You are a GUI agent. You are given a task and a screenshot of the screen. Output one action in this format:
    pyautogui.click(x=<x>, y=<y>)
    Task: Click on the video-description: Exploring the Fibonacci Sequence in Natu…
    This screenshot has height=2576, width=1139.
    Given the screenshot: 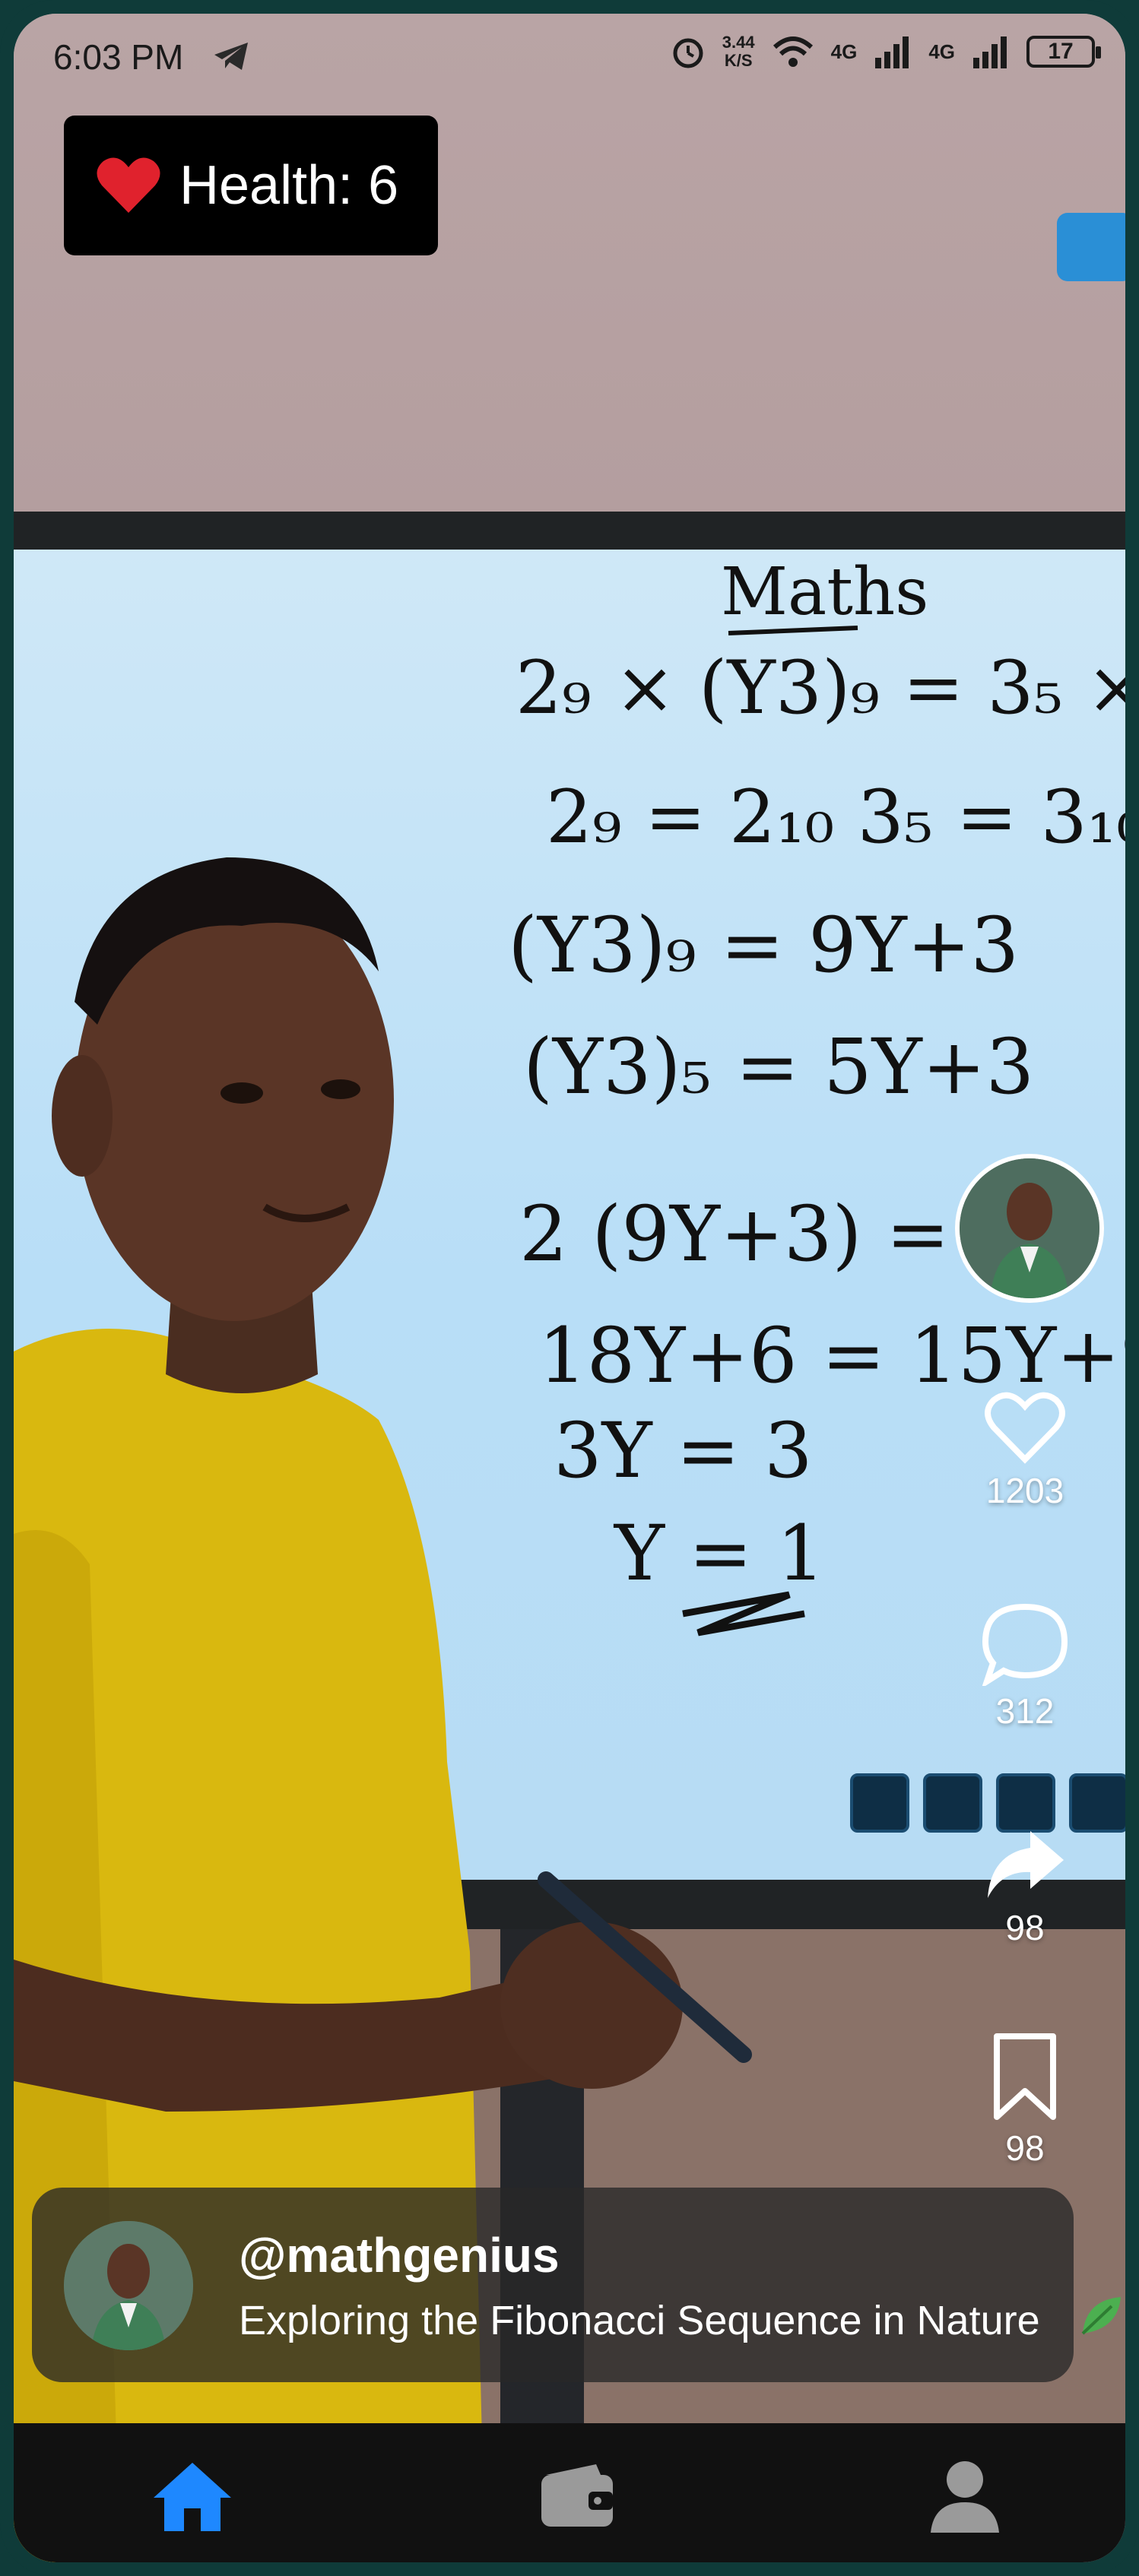 What is the action you would take?
    pyautogui.click(x=639, y=2320)
    